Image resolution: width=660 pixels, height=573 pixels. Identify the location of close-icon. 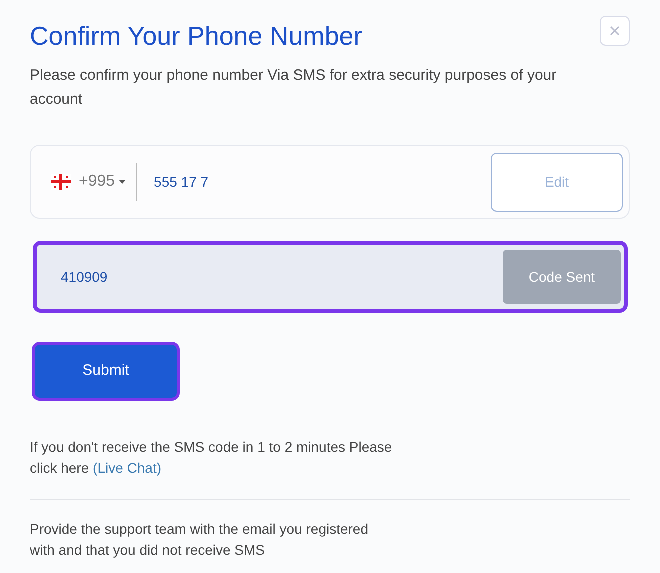
(615, 31).